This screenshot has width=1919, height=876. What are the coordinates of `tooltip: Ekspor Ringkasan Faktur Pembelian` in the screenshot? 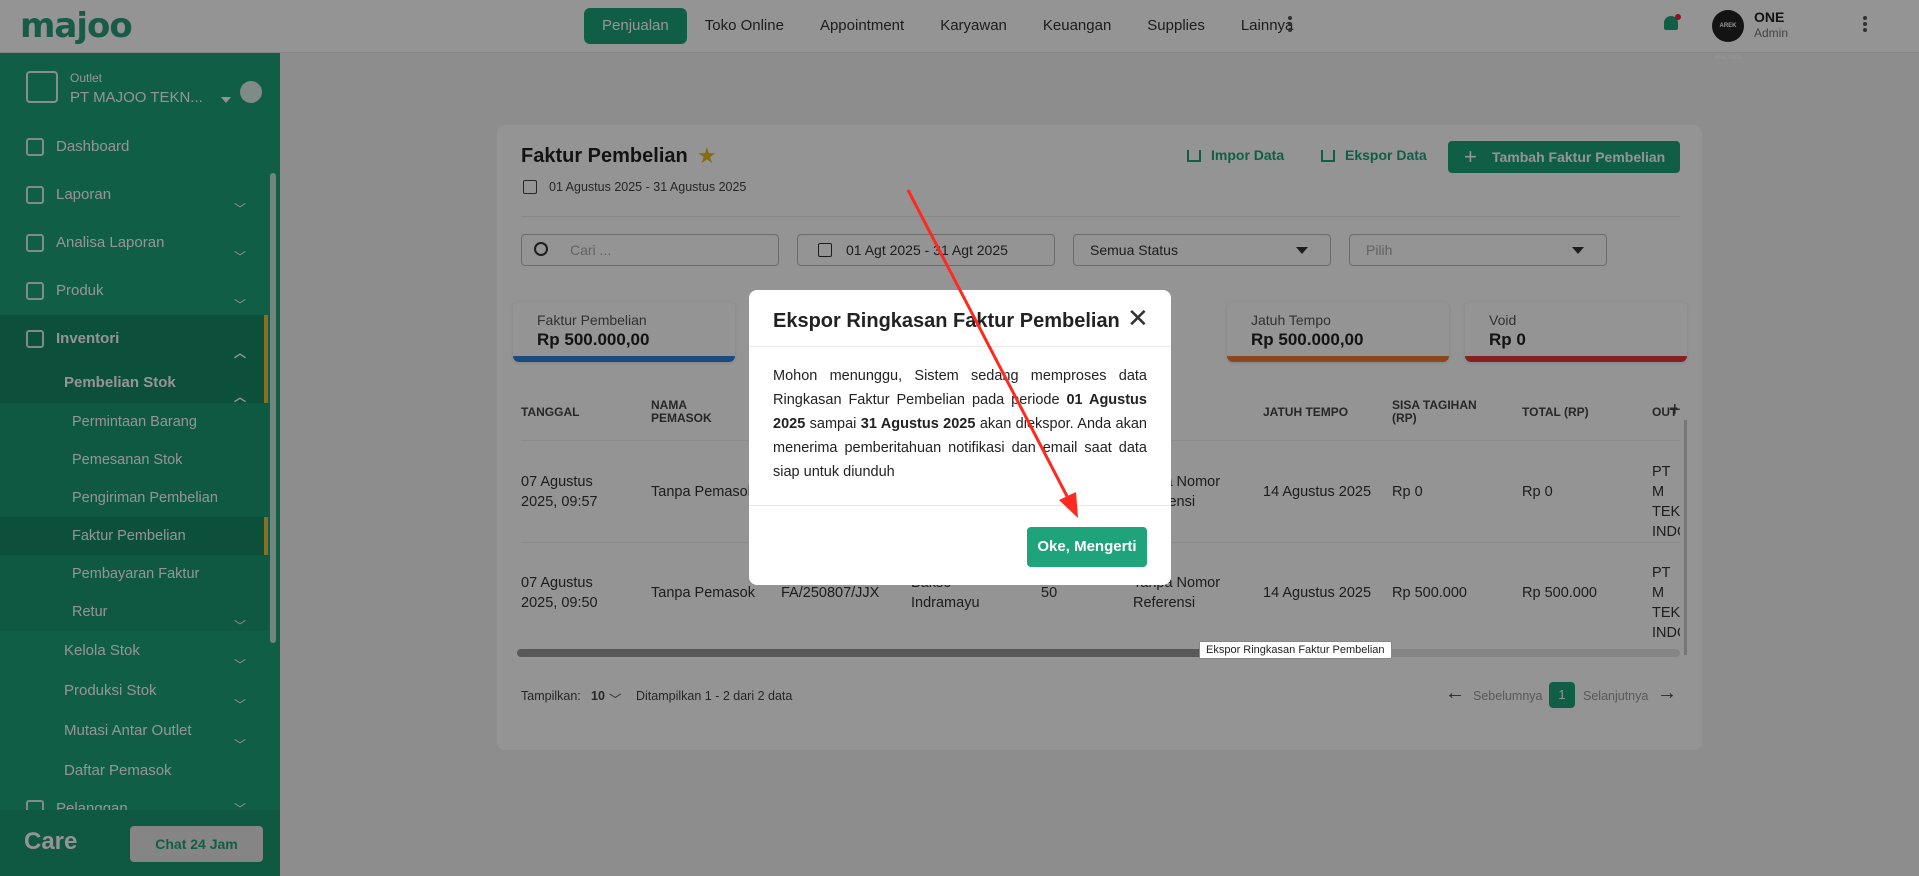 It's located at (1295, 650).